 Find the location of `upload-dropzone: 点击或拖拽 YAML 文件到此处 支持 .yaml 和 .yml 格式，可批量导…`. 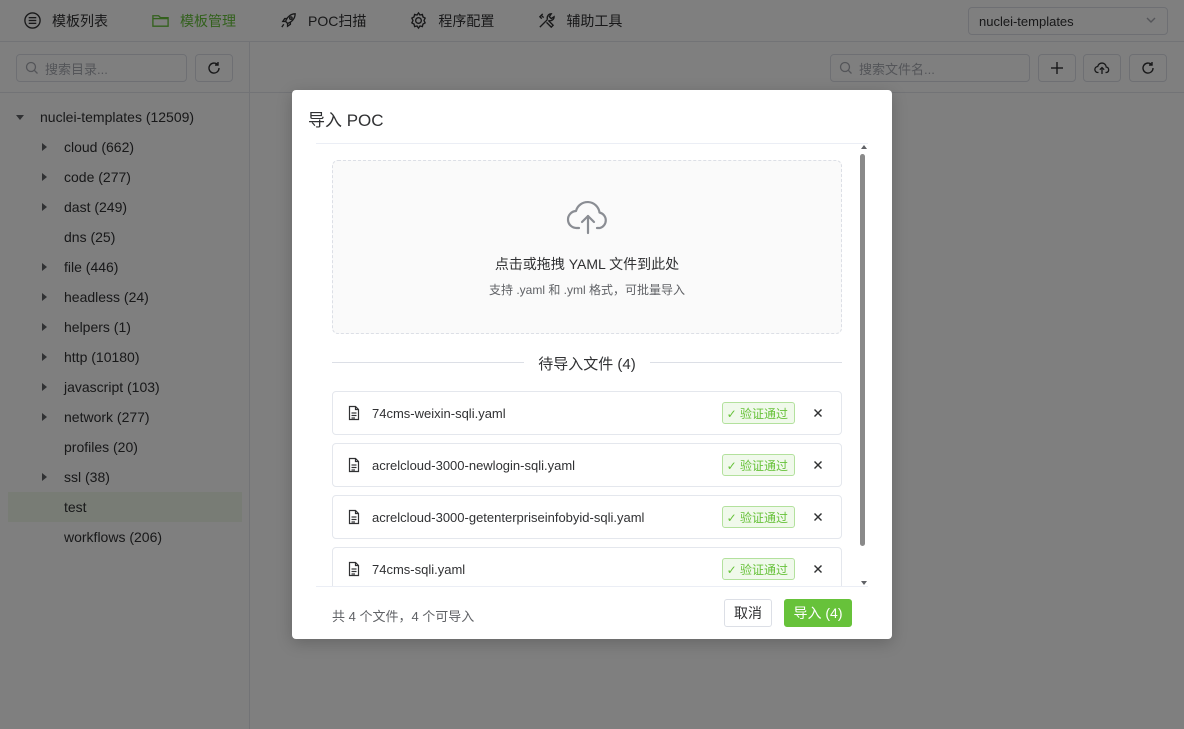

upload-dropzone: 点击或拖拽 YAML 文件到此处 支持 .yaml 和 .yml 格式，可批量导… is located at coordinates (587, 247).